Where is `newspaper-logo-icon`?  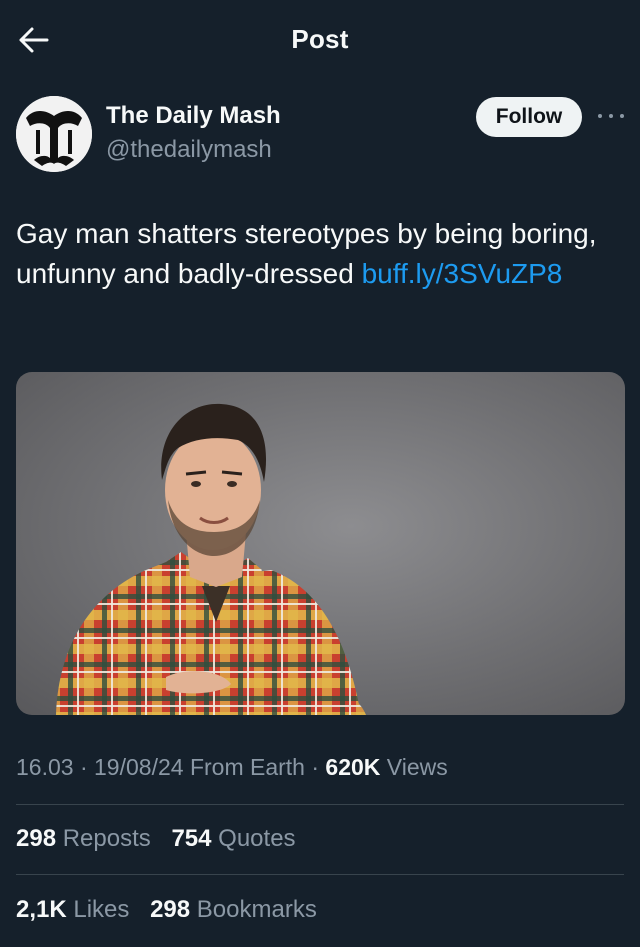
newspaper-logo-icon is located at coordinates (54, 134).